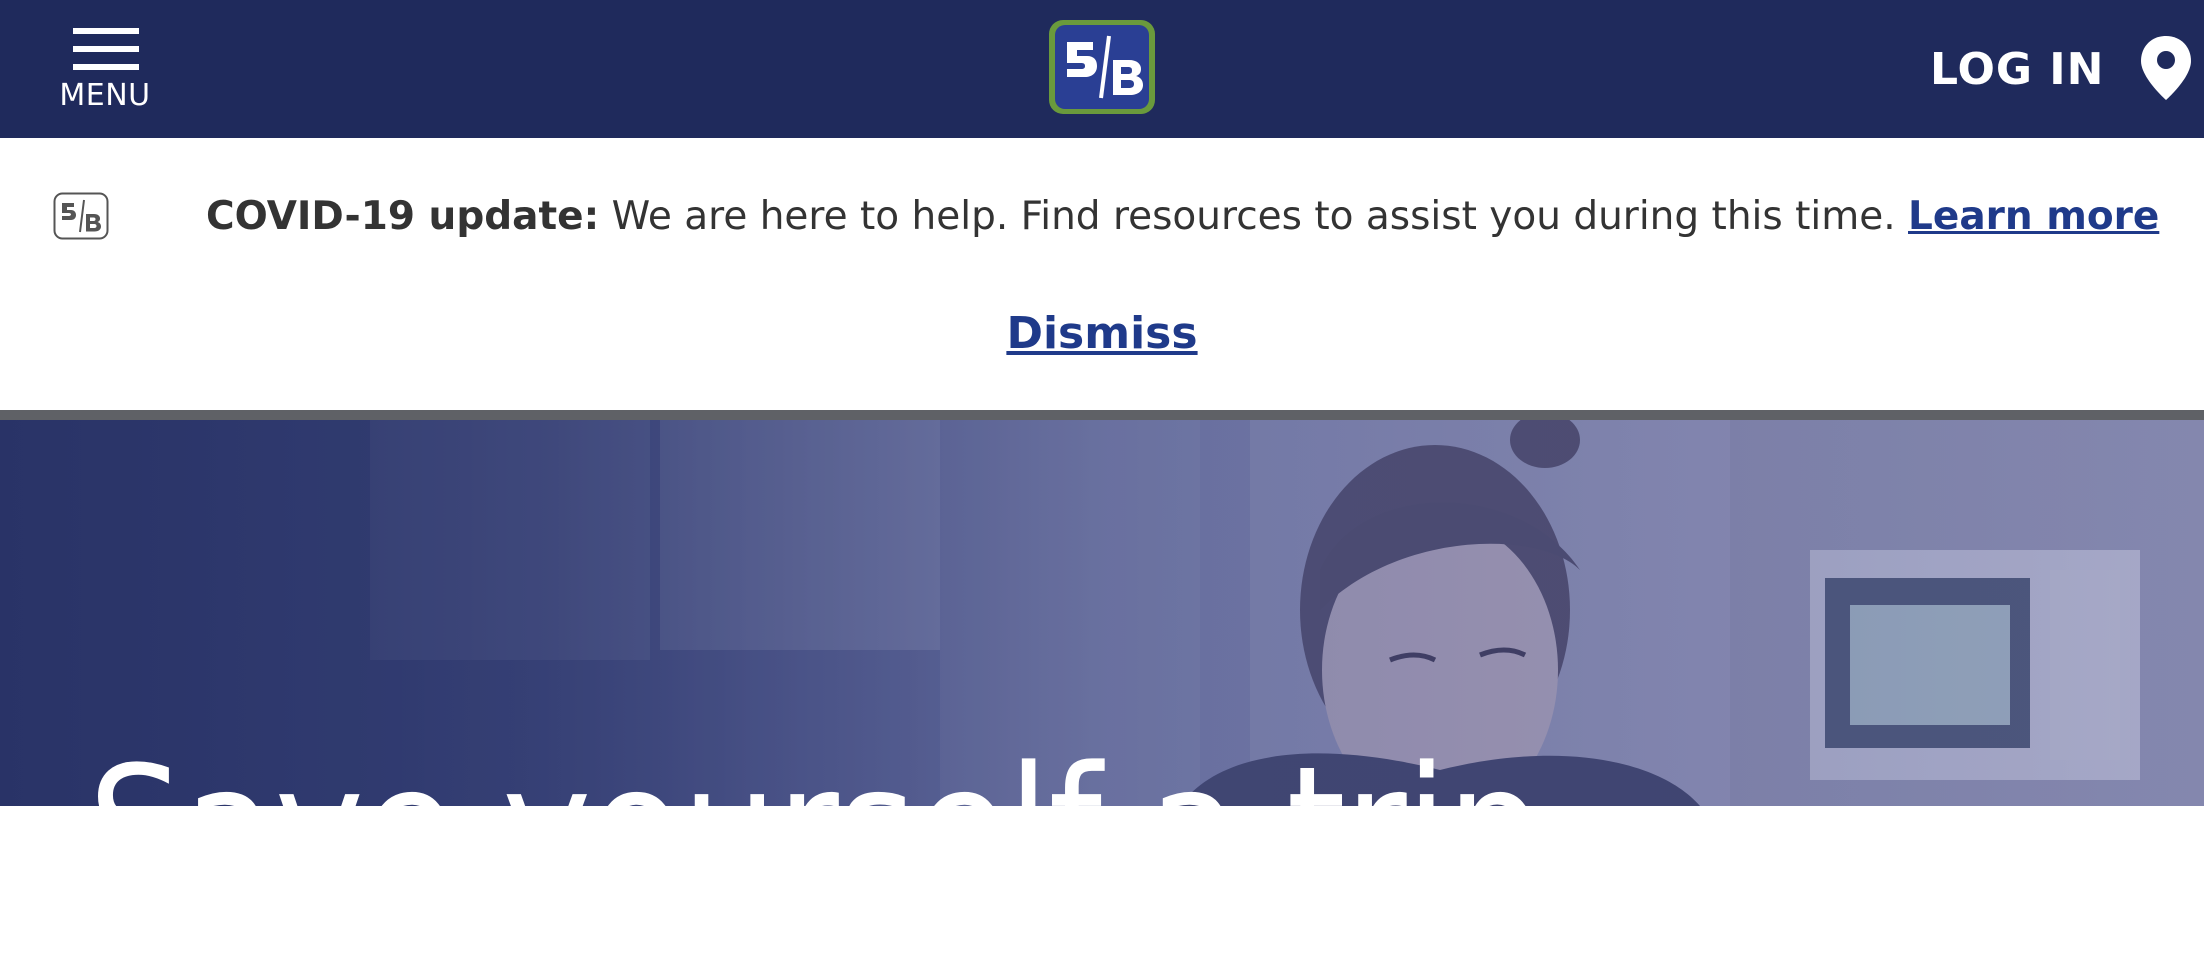 This screenshot has height=959, width=2204. Describe the element at coordinates (81, 216) in the screenshot. I see `fifth-third-outline-icon` at that location.